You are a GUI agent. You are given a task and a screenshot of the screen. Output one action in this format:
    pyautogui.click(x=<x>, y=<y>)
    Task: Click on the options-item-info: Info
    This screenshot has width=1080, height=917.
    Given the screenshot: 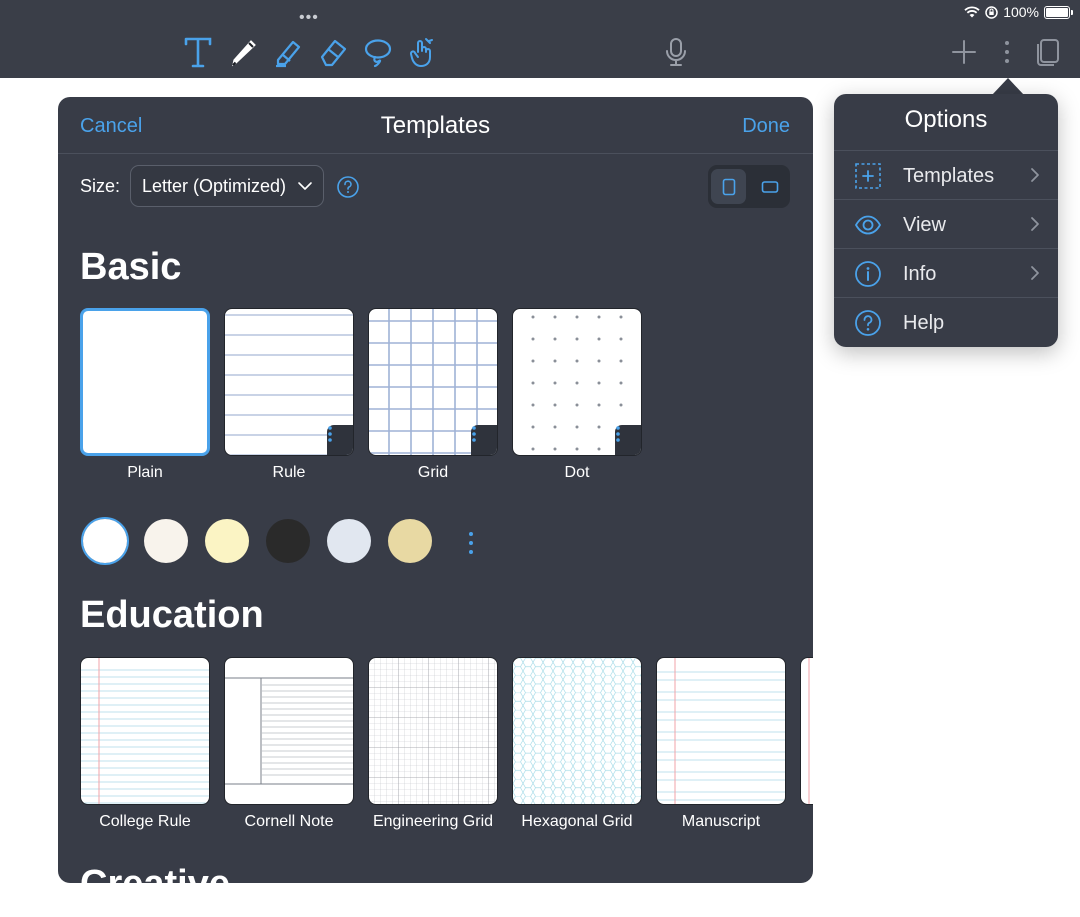 What is the action you would take?
    pyautogui.click(x=946, y=273)
    